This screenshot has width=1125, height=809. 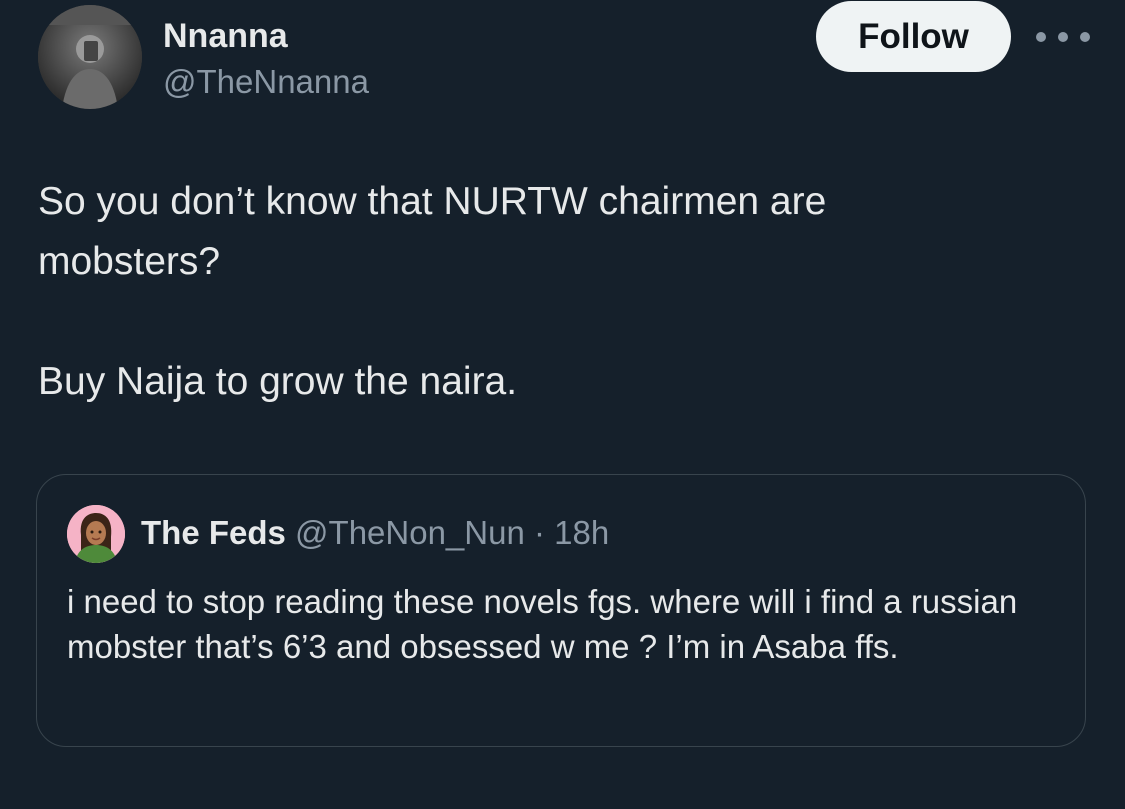 I want to click on author-avatar, so click(x=90, y=57).